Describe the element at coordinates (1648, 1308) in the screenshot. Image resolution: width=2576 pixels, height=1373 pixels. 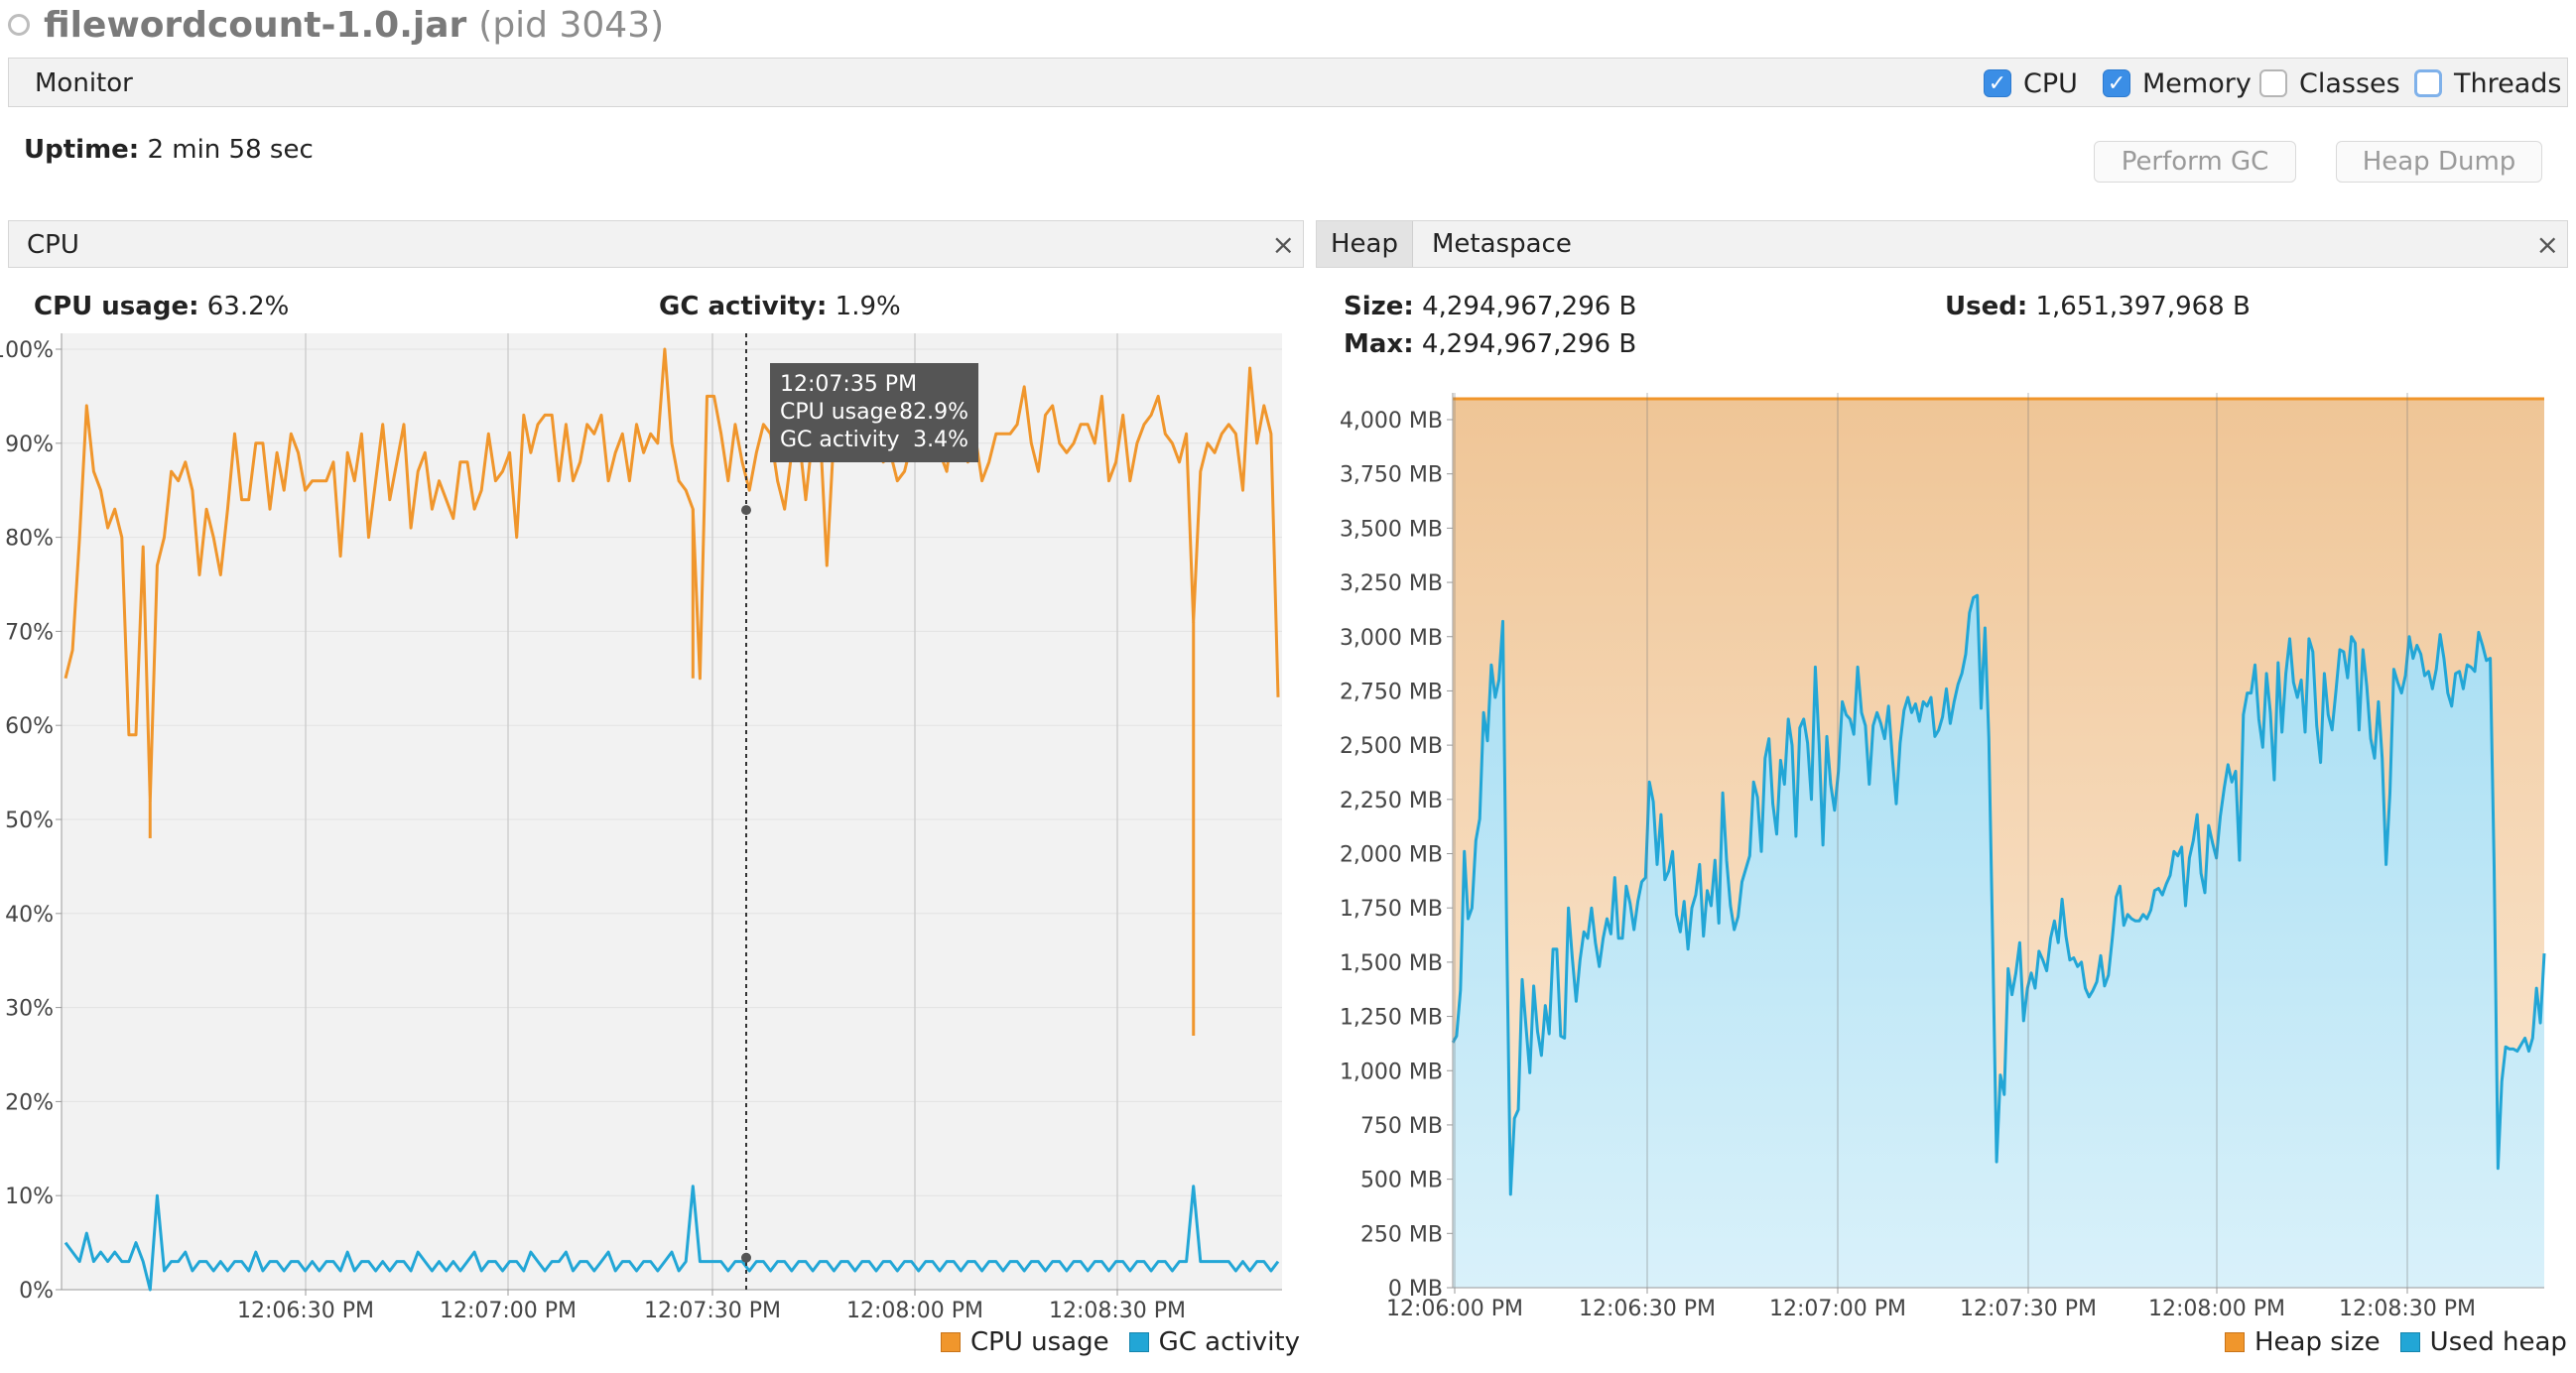
I see `heap-x-tick-label: 12:06:30 PM` at that location.